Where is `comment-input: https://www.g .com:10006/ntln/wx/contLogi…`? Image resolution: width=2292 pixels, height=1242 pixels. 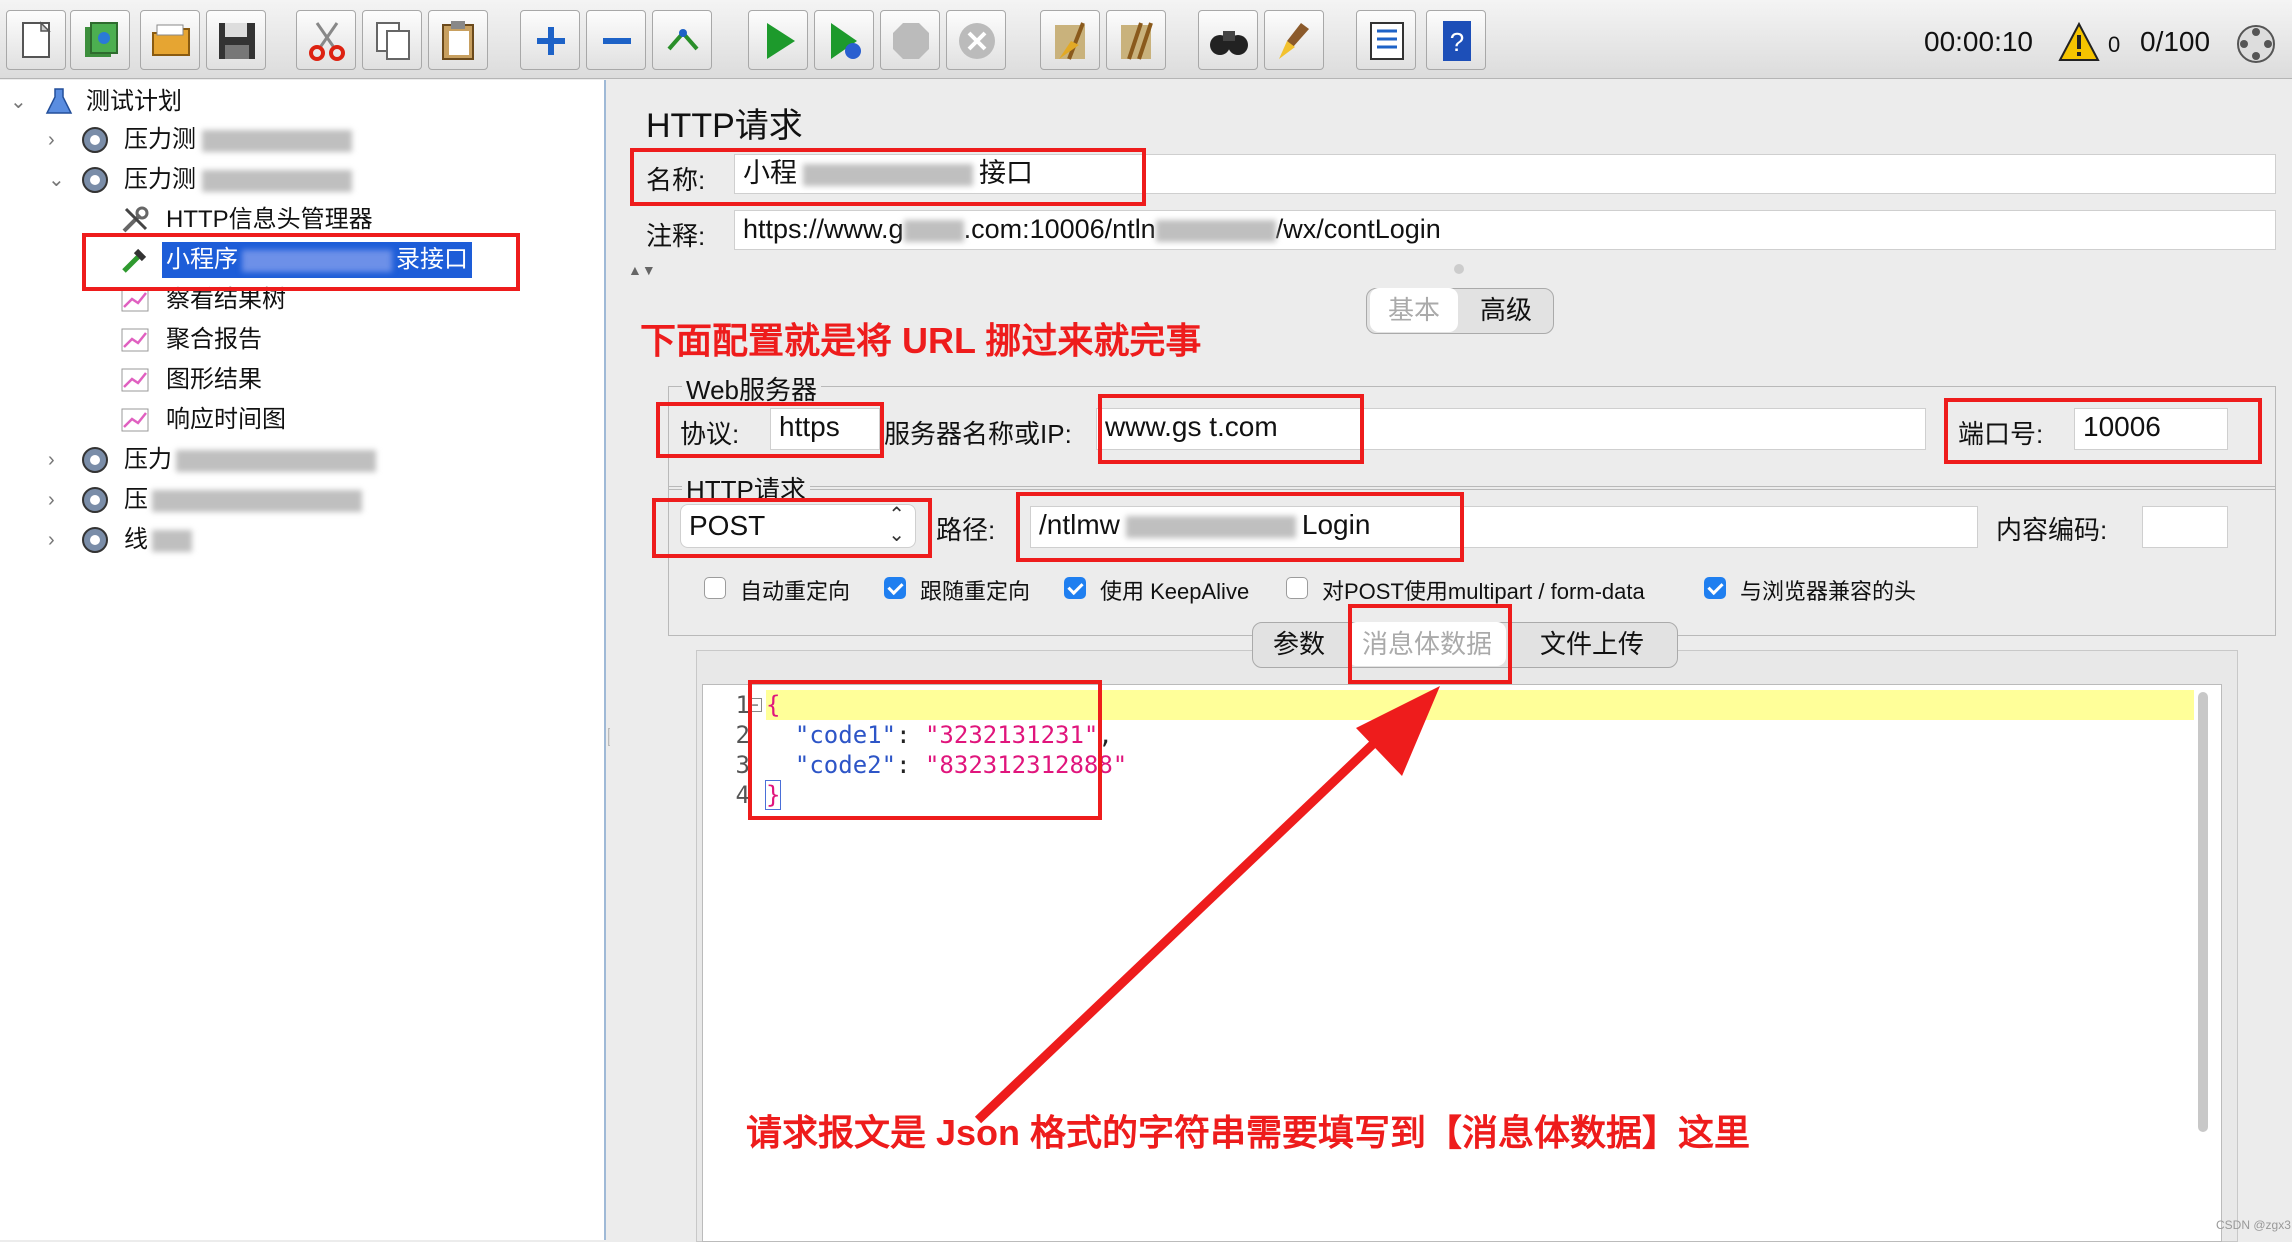
comment-input: https://www.g .com:10006/ntln/wx/contLogi… is located at coordinates (1505, 230).